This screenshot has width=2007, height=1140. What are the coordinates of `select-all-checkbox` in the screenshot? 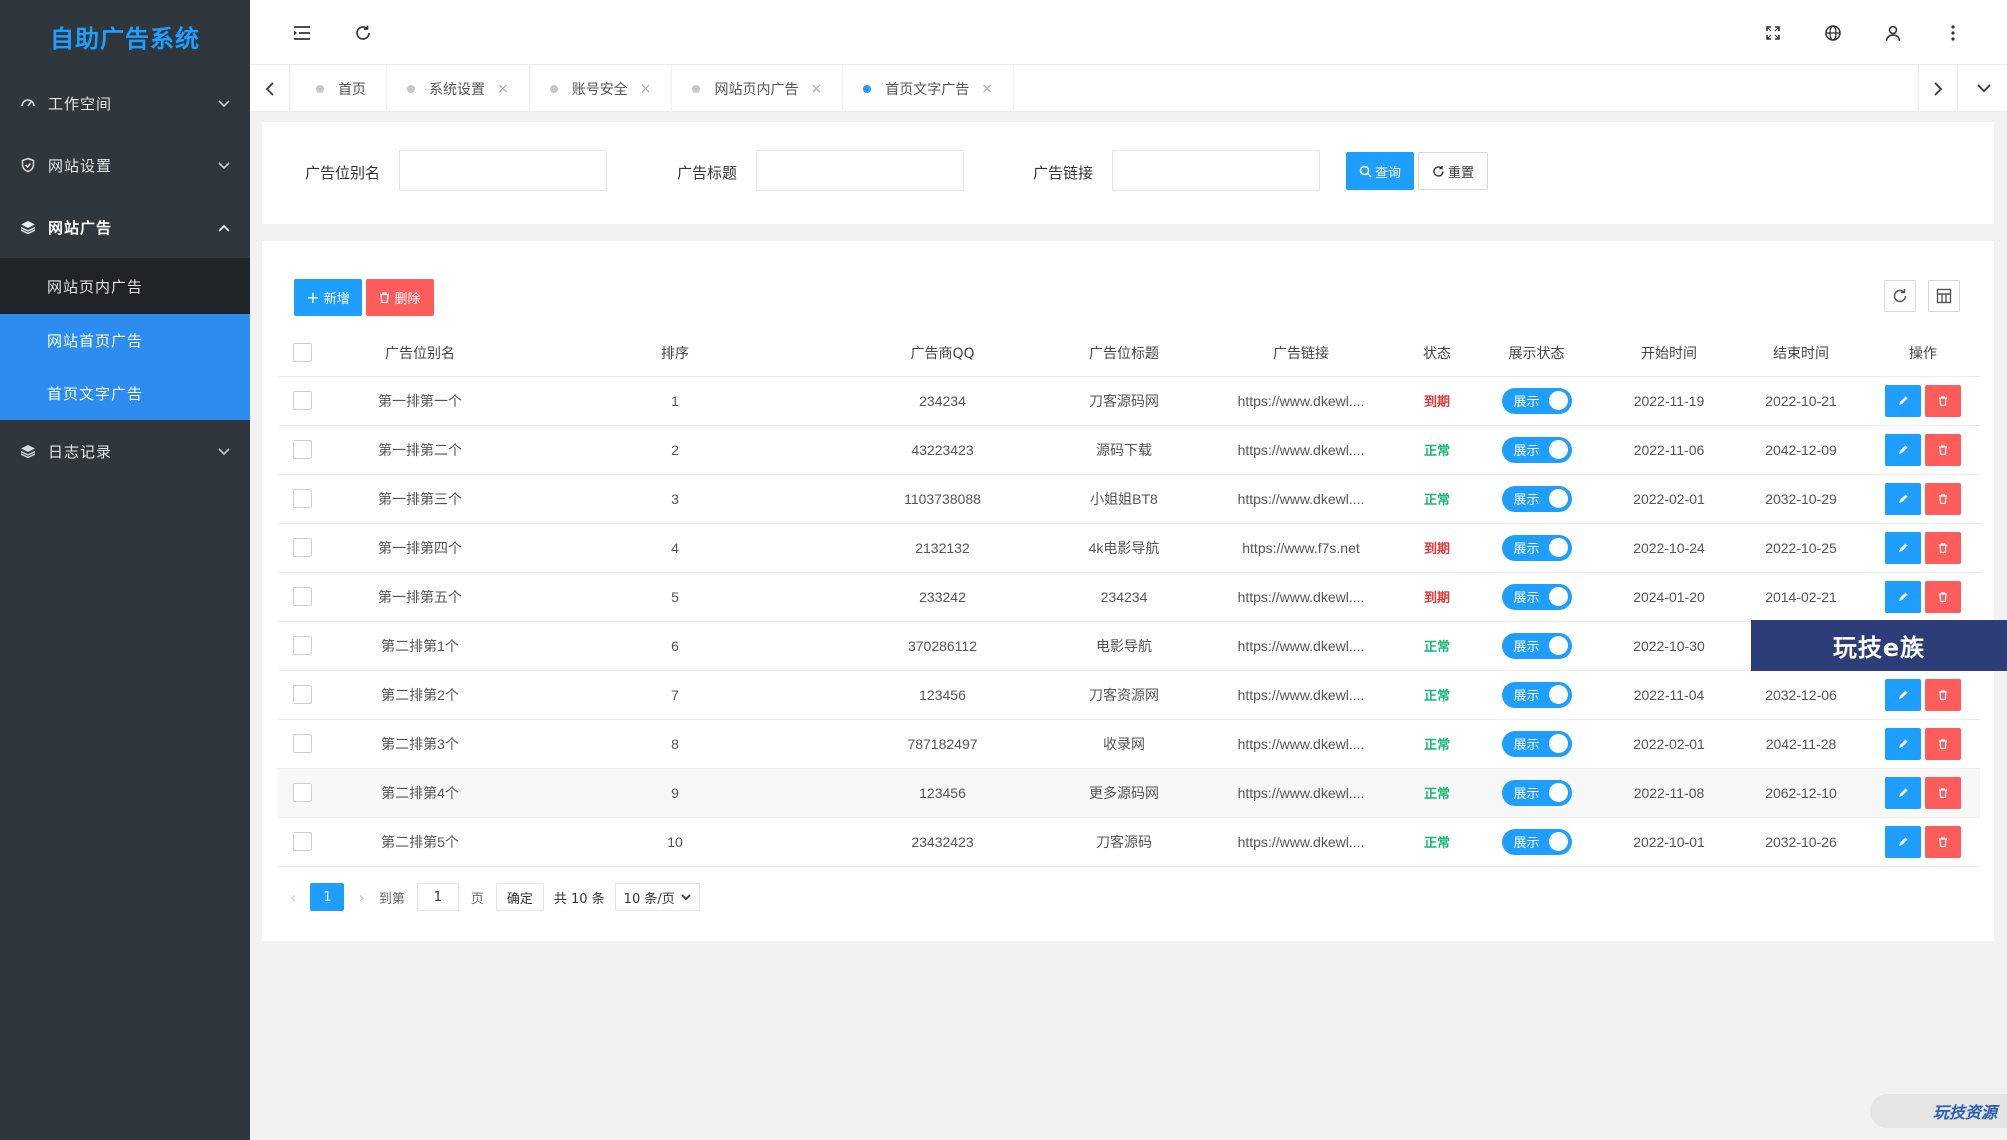 It's located at (302, 353).